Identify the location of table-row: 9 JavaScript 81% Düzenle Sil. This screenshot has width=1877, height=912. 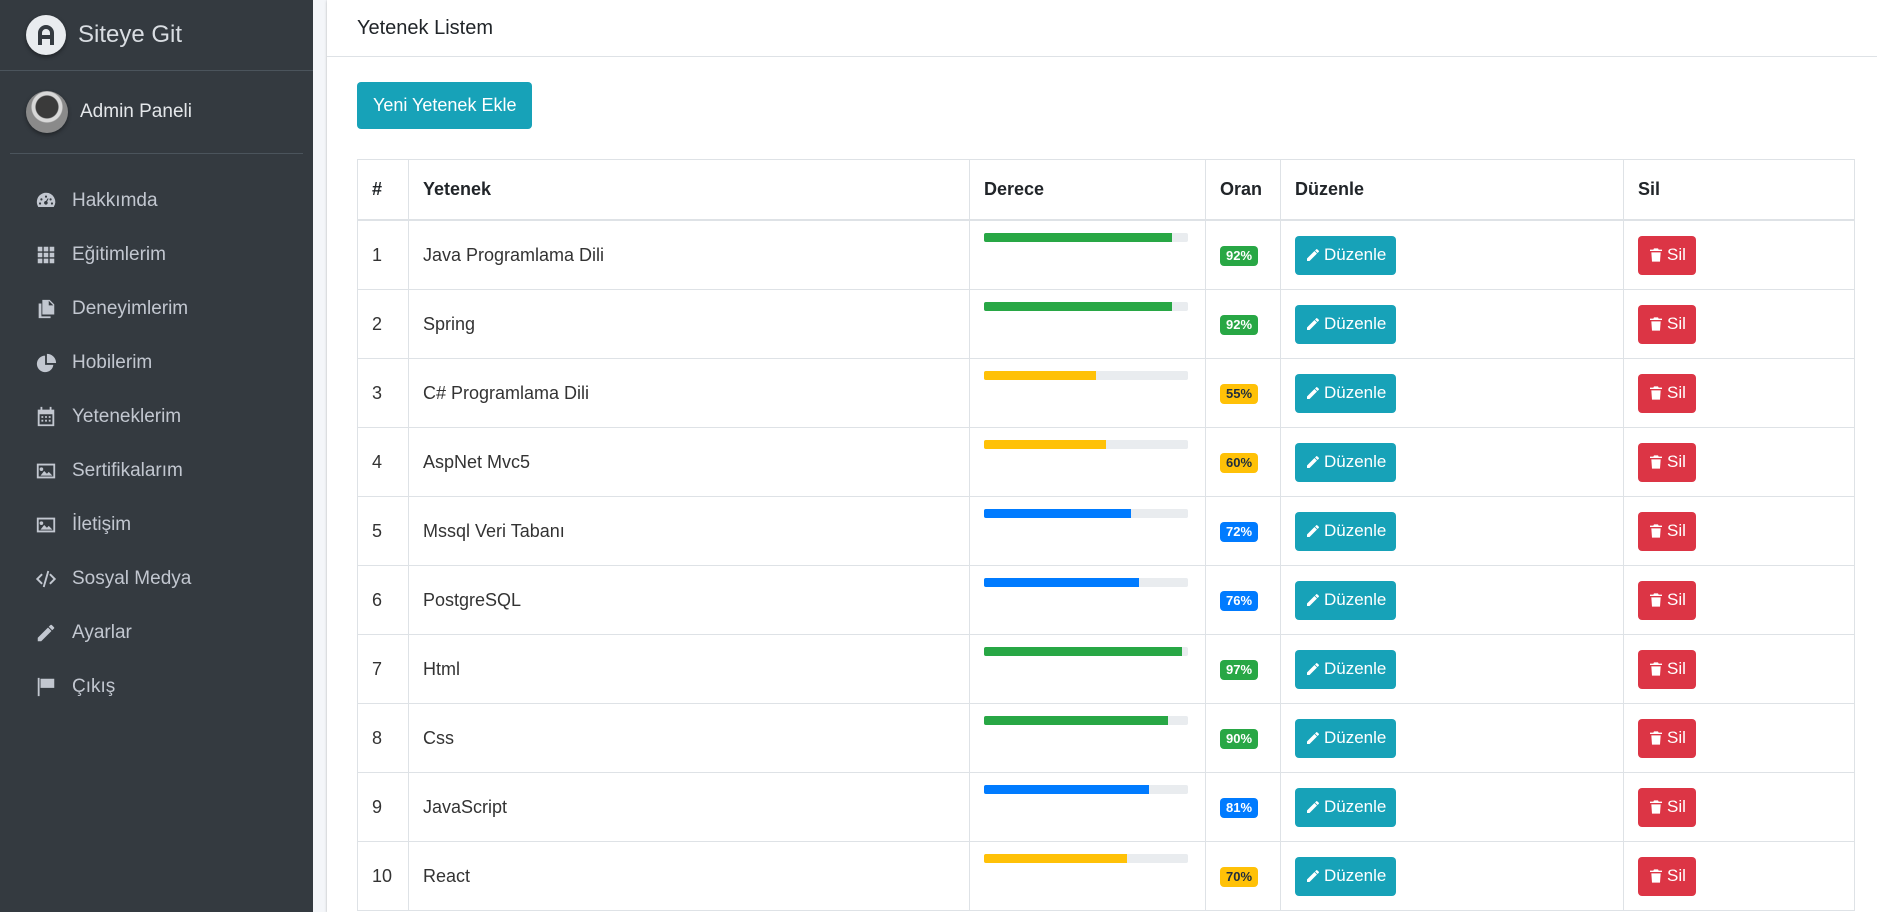
(1106, 807).